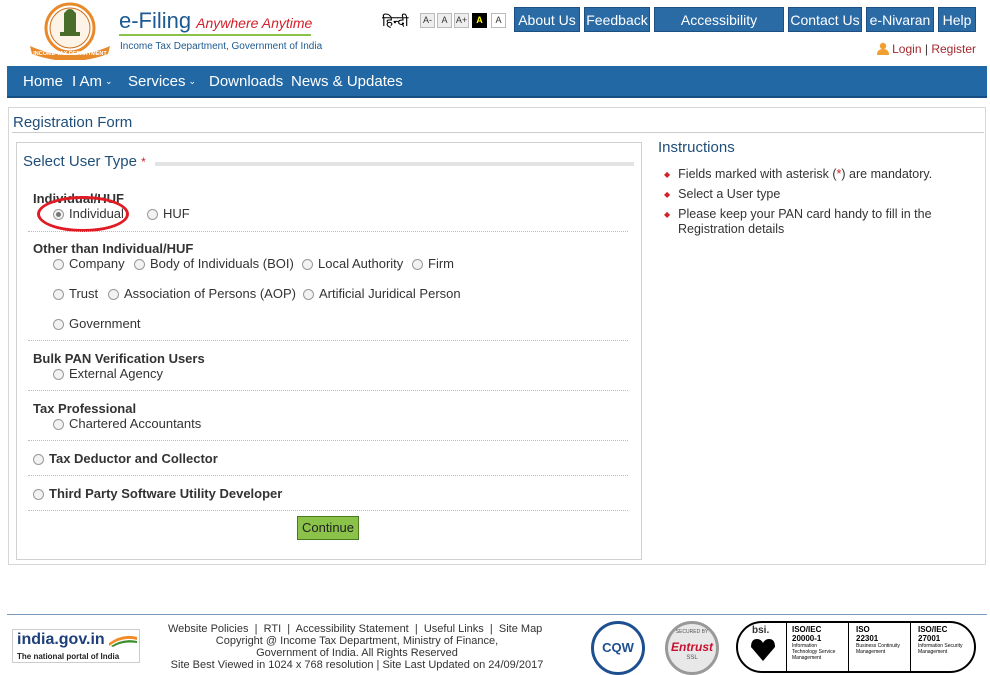 The width and height of the screenshot is (990, 675). Describe the element at coordinates (696, 147) in the screenshot. I see `instructions-title: Instructions` at that location.